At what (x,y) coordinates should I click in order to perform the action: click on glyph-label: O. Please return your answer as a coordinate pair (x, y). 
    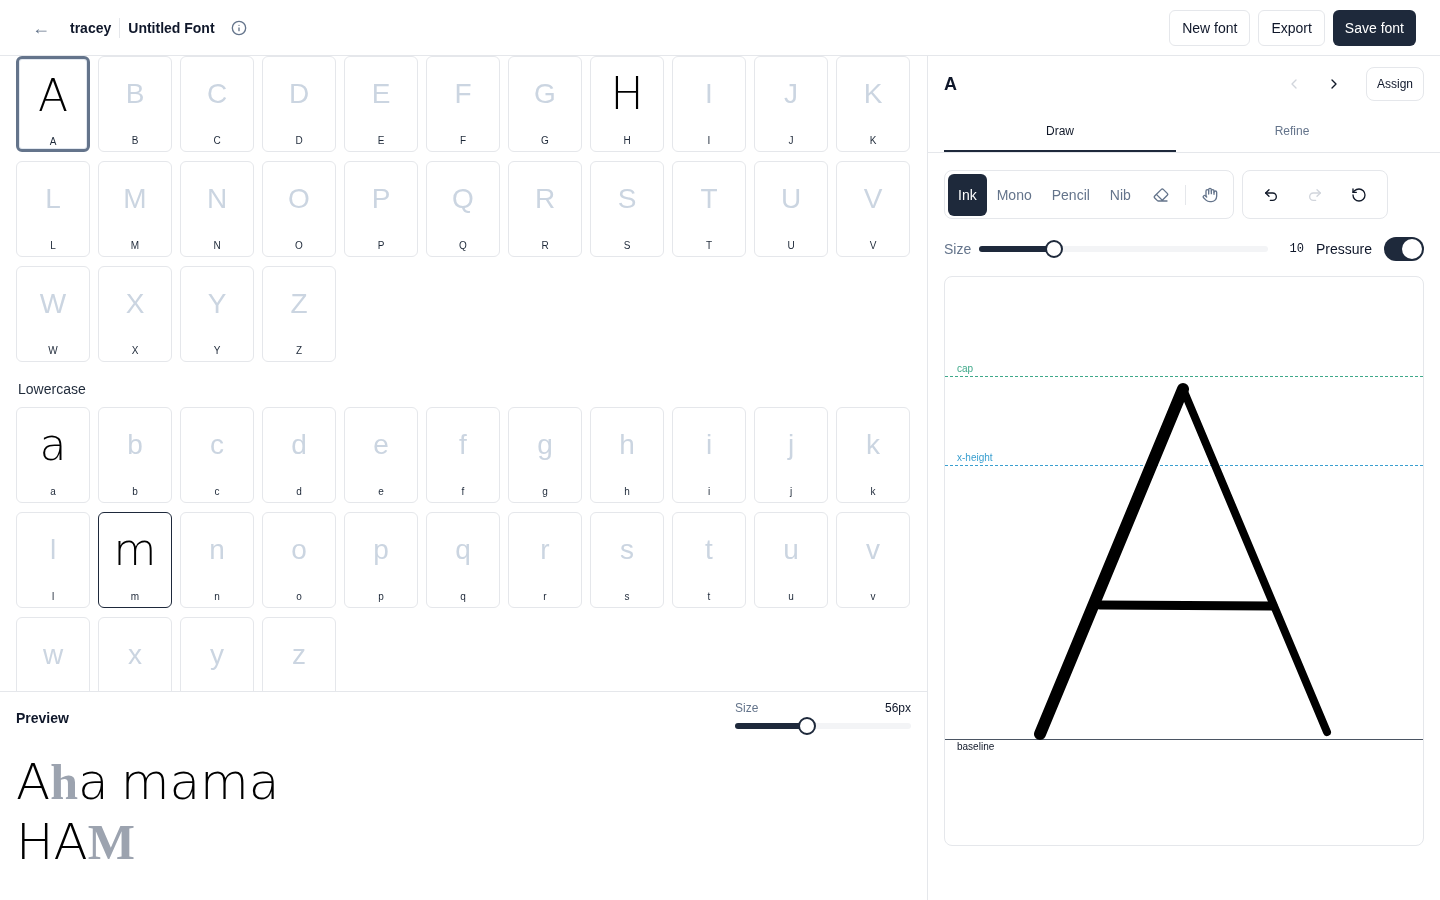
    Looking at the image, I should click on (299, 246).